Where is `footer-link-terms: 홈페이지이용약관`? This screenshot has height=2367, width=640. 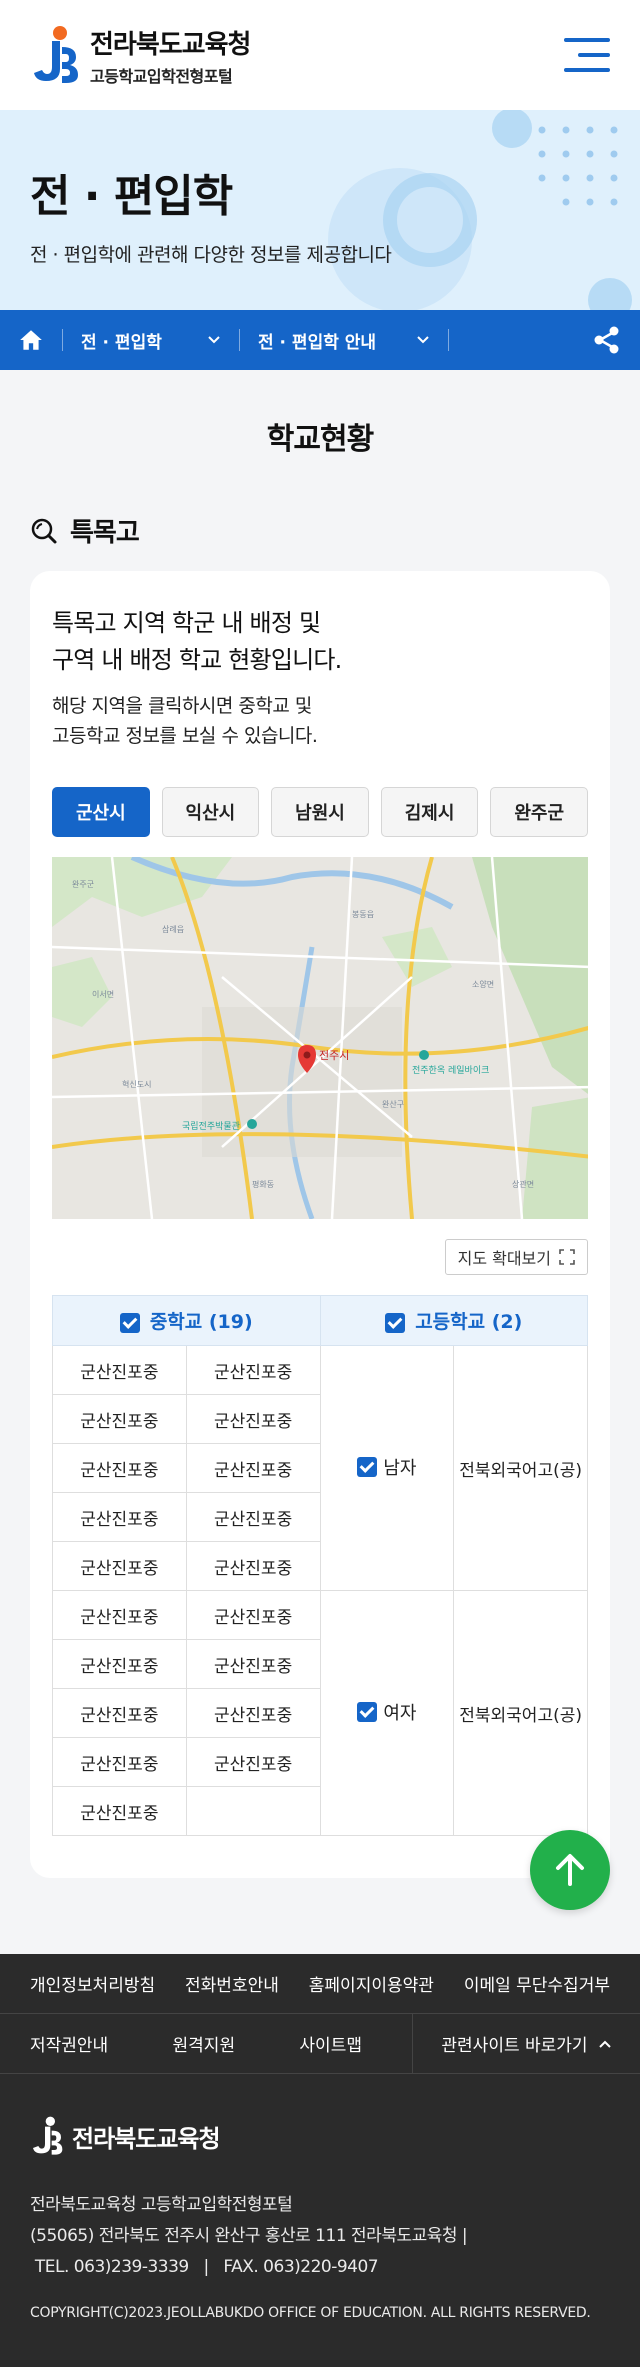 footer-link-terms: 홈페이지이용약관 is located at coordinates (371, 1983).